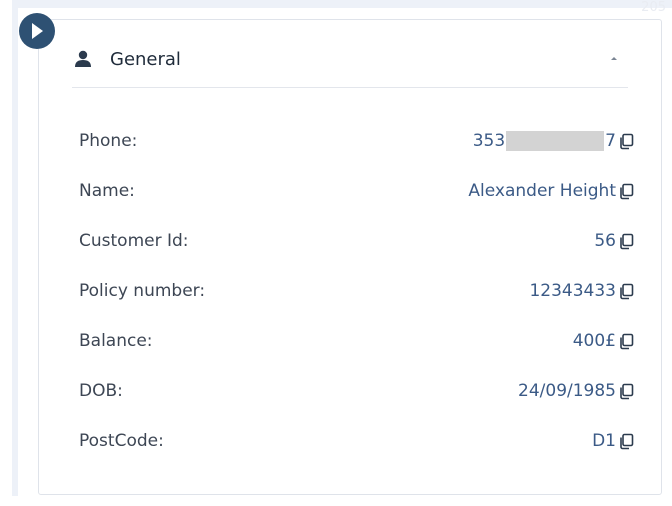 This screenshot has height=506, width=672. I want to click on name-value: Alexander Height, so click(542, 191).